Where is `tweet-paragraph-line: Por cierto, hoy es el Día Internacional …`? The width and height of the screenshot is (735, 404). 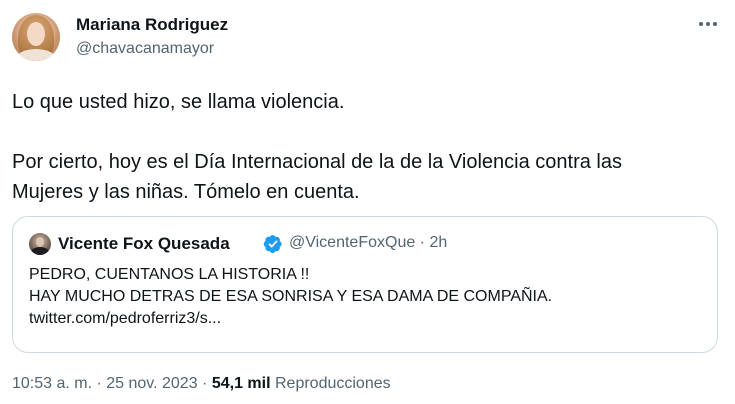
tweet-paragraph-line: Por cierto, hoy es el Día Internacional … is located at coordinates (317, 162).